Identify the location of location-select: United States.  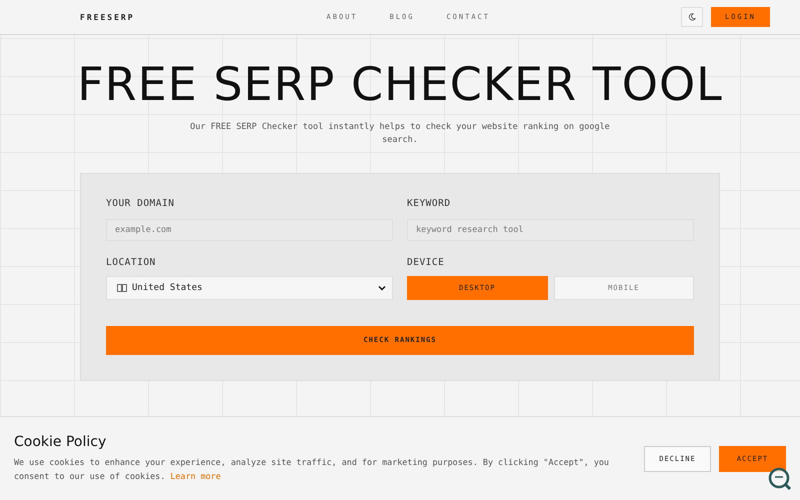
(249, 288).